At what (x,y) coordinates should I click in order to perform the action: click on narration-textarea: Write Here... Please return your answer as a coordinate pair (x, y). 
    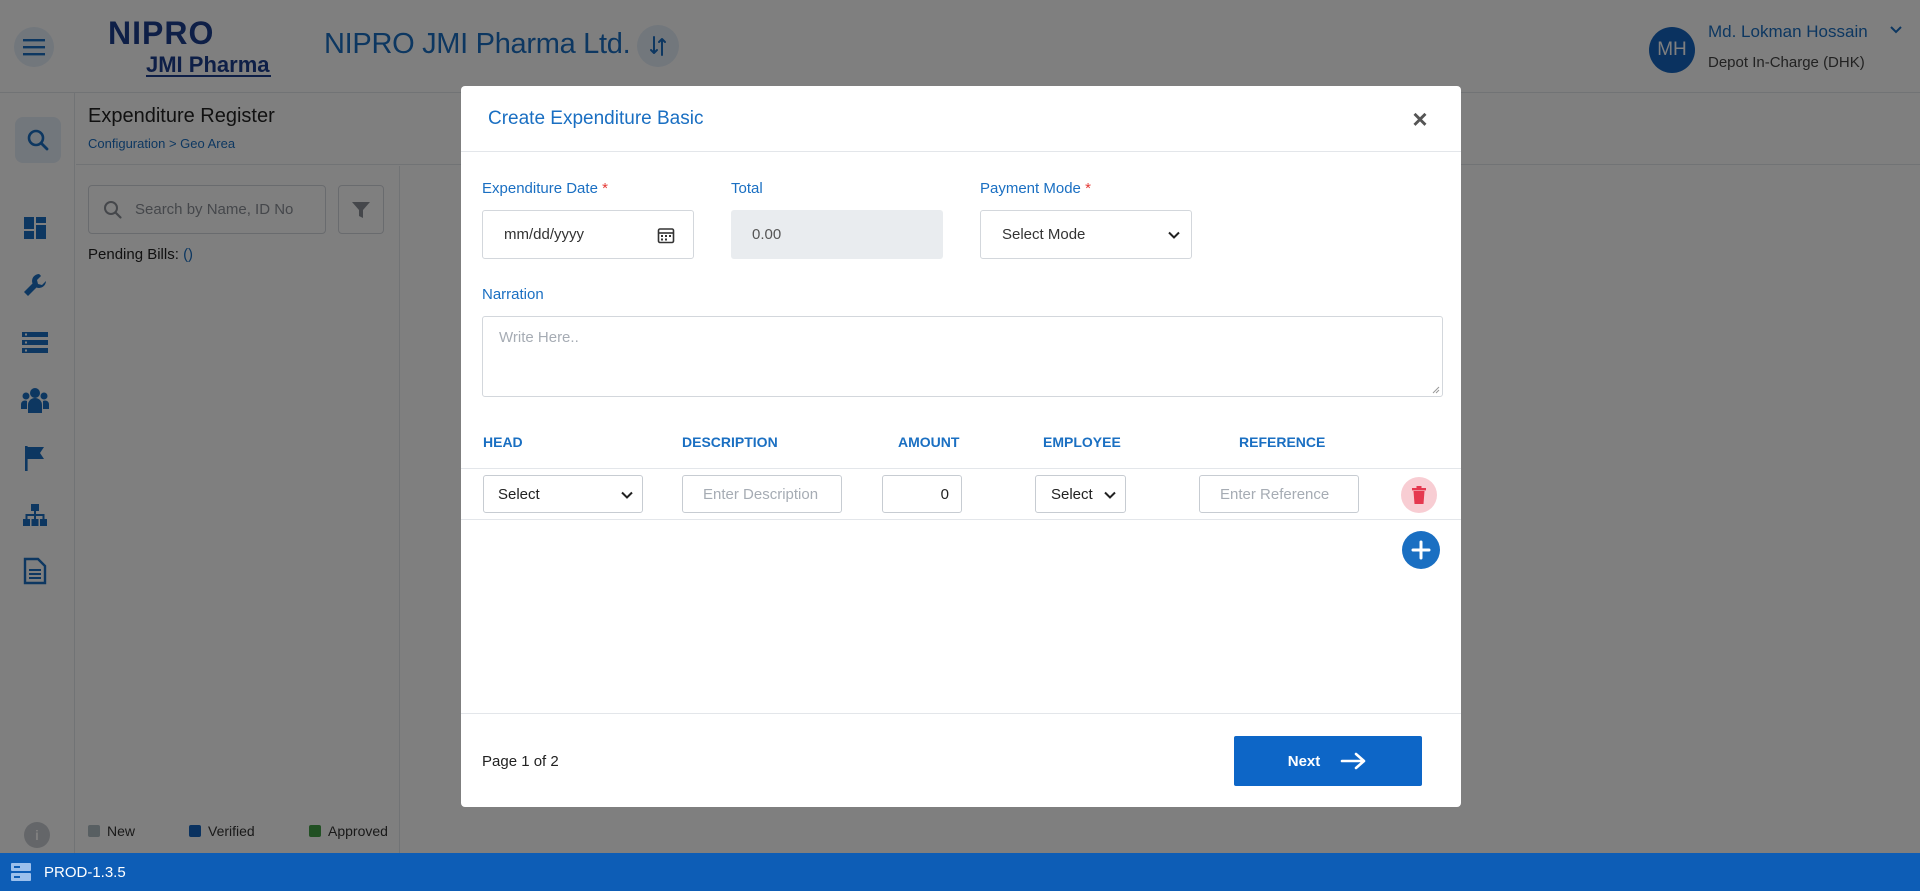
    Looking at the image, I should click on (962, 356).